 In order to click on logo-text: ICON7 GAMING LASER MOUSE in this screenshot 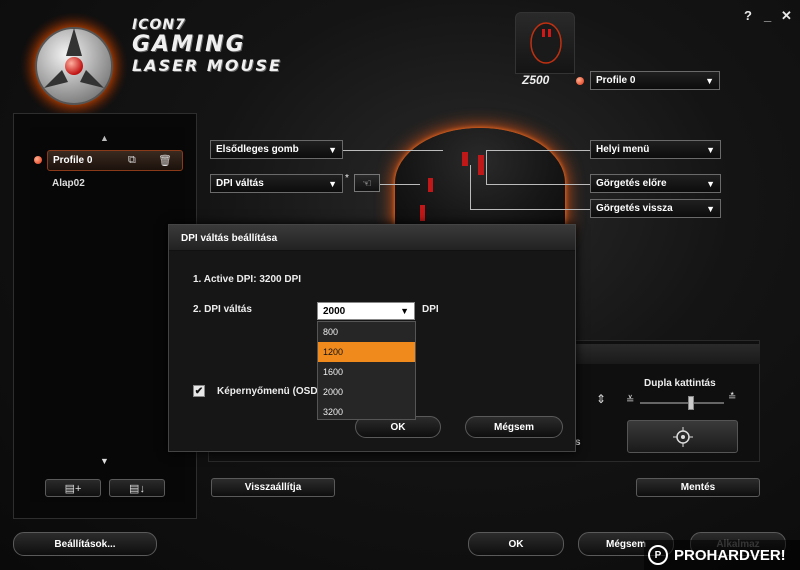, I will do `click(207, 46)`.